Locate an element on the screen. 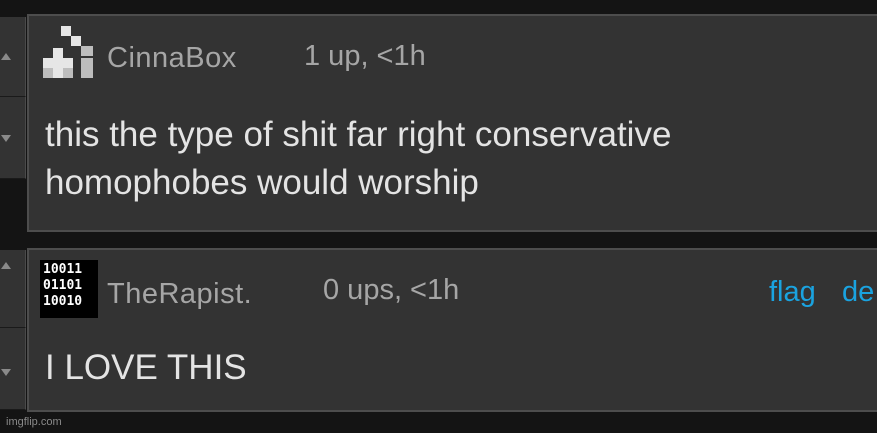 The height and width of the screenshot is (433, 877). comment-body-line: I LOVE THIS is located at coordinates (146, 367).